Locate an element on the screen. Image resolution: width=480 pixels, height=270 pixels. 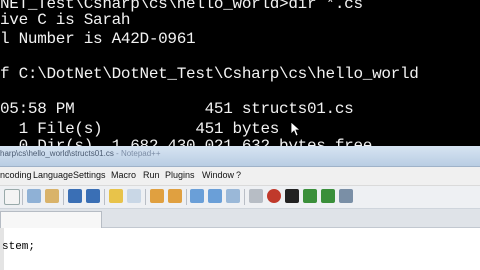
window-title-path: harp\cs\hello_world\structs01.cs is located at coordinates (57, 153).